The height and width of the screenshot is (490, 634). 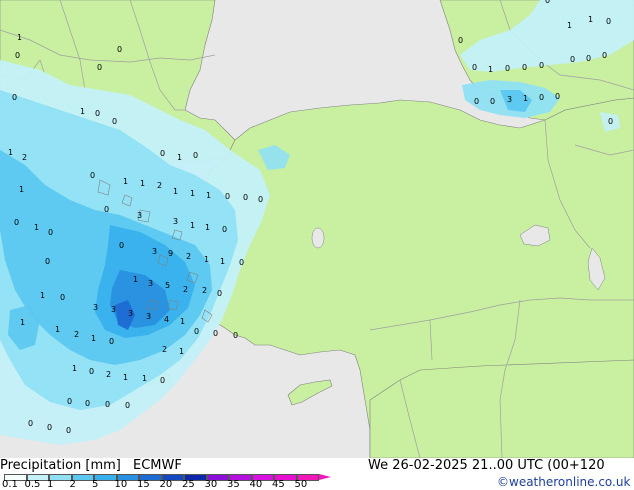 What do you see at coordinates (166, 319) in the screenshot?
I see `precip-label: 4` at bounding box center [166, 319].